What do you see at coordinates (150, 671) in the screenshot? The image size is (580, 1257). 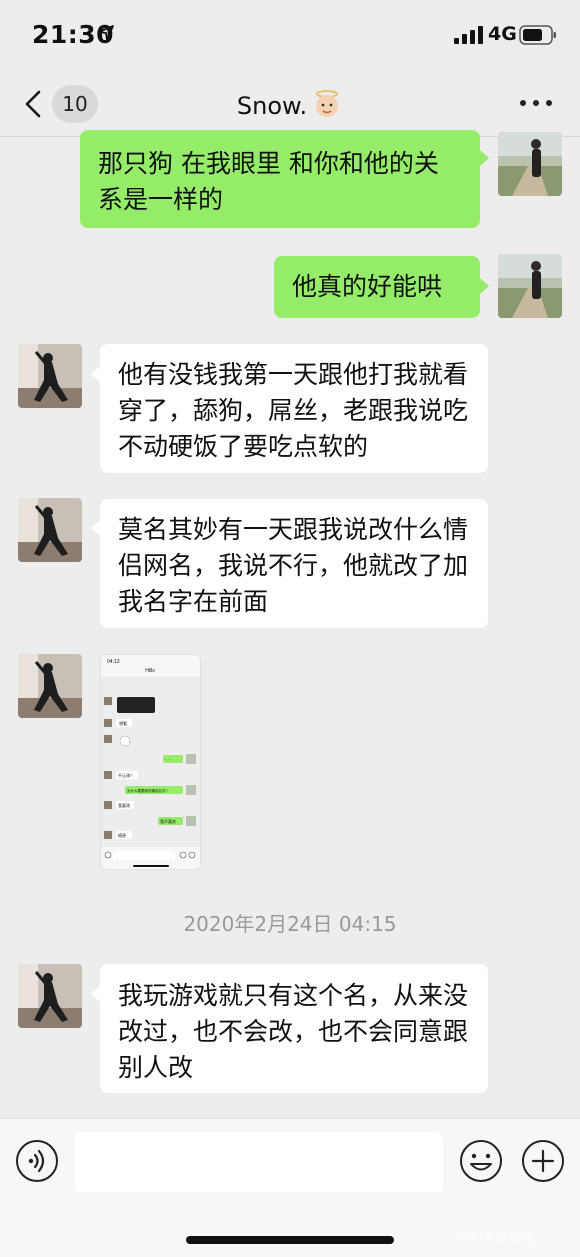 I see `thumb-title: Hills` at bounding box center [150, 671].